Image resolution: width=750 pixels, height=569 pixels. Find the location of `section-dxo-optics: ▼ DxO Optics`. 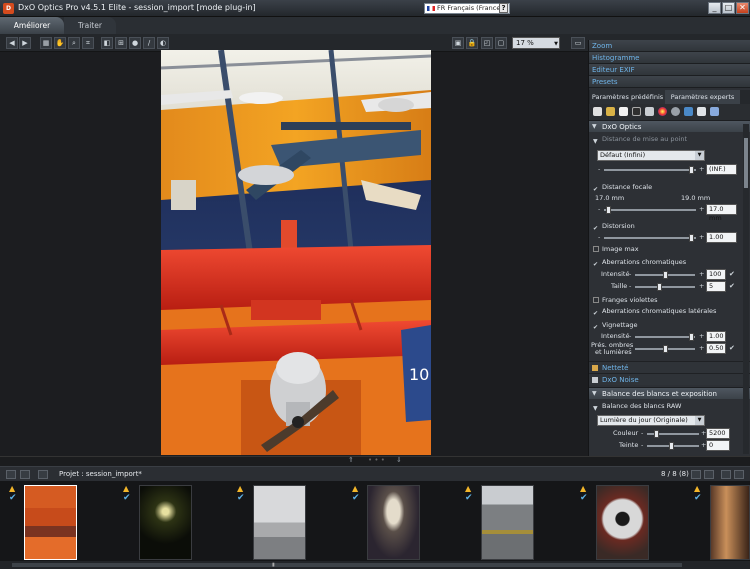

section-dxo-optics: ▼ DxO Optics is located at coordinates (669, 126).